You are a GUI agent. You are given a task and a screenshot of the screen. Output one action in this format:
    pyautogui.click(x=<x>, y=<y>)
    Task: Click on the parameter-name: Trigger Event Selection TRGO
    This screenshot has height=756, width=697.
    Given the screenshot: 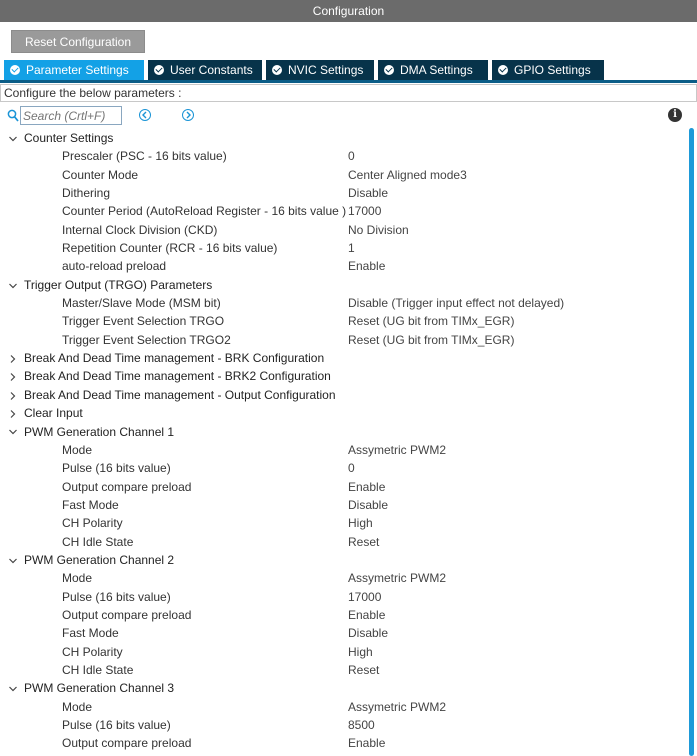 What is the action you would take?
    pyautogui.click(x=143, y=321)
    